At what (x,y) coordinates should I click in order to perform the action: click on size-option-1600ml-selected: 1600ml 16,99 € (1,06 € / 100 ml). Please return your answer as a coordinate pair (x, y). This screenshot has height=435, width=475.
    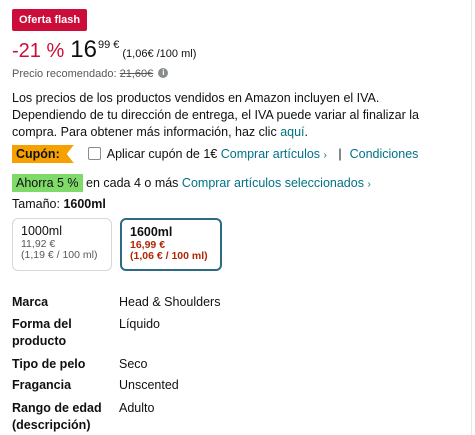
    Looking at the image, I should click on (171, 244).